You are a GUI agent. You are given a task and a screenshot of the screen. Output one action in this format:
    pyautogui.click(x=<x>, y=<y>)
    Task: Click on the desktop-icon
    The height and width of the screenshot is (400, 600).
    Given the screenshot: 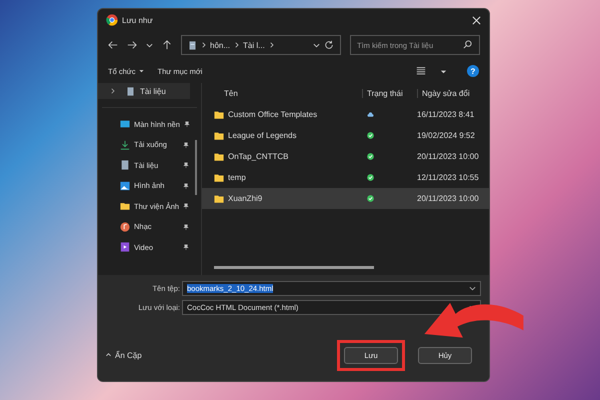 What is the action you would take?
    pyautogui.click(x=125, y=124)
    